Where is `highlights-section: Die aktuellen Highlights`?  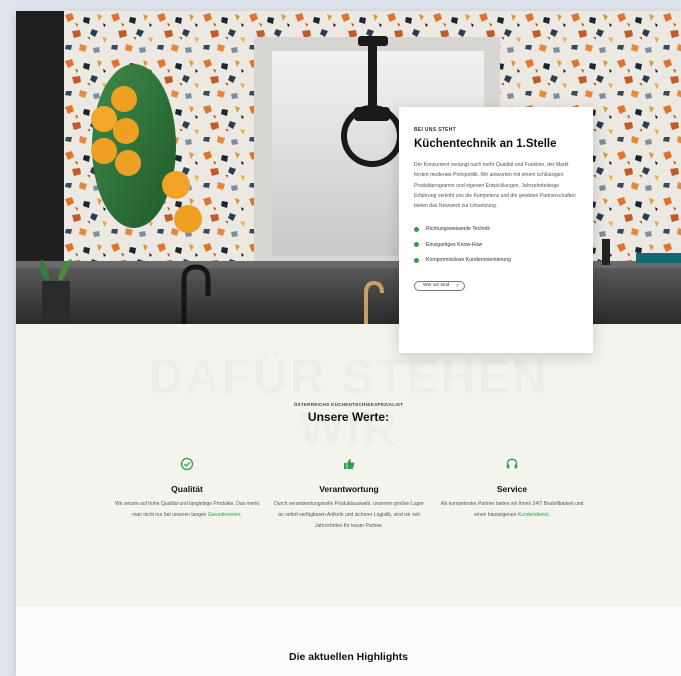 highlights-section: Die aktuellen Highlights is located at coordinates (348, 641).